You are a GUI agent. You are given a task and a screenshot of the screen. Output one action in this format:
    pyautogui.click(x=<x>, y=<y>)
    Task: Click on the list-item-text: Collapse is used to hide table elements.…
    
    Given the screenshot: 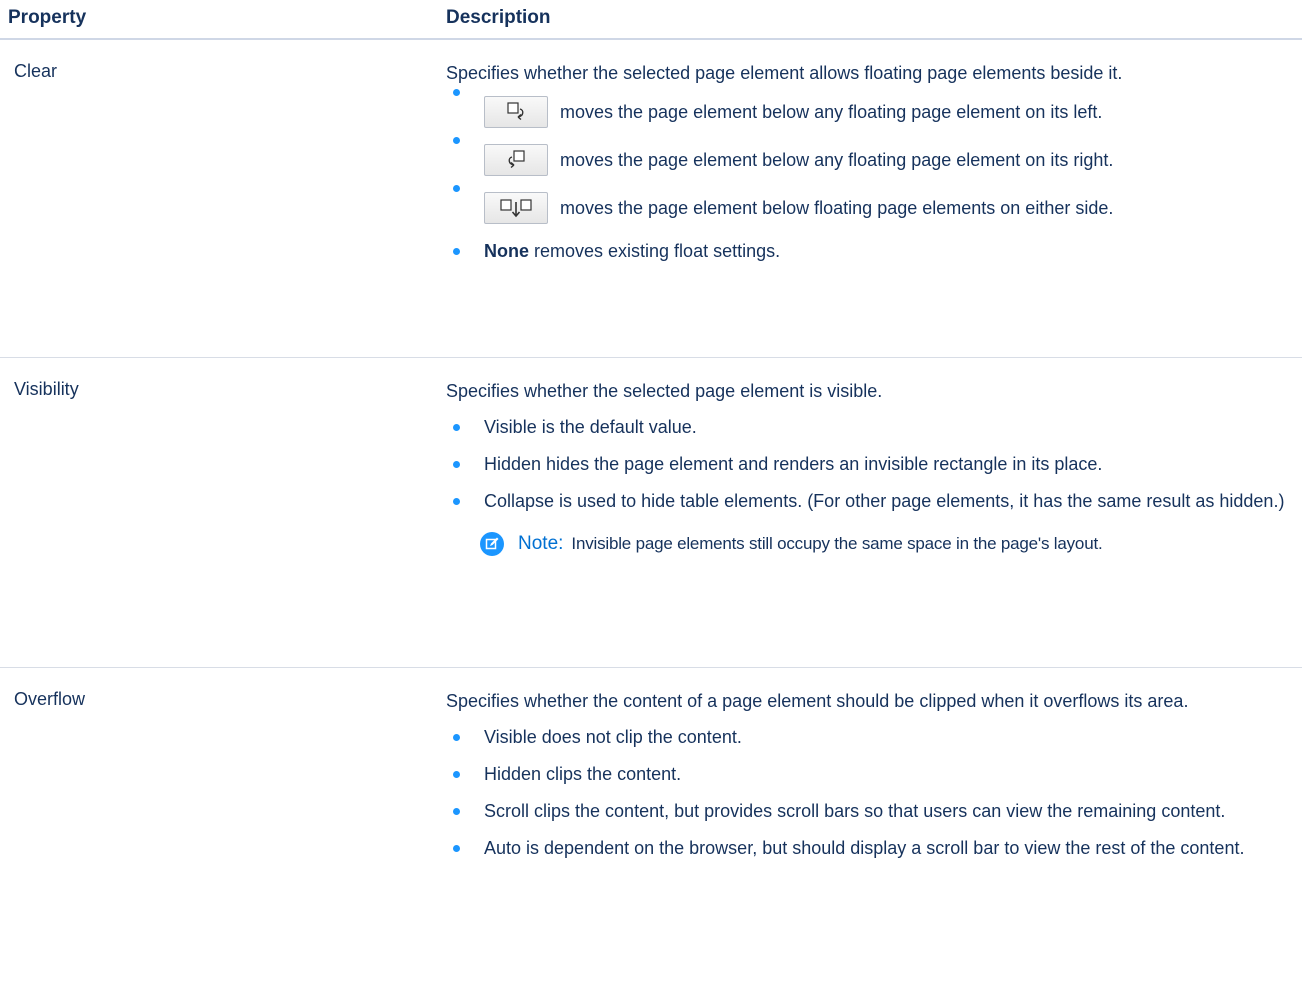 What is the action you would take?
    pyautogui.click(x=884, y=500)
    